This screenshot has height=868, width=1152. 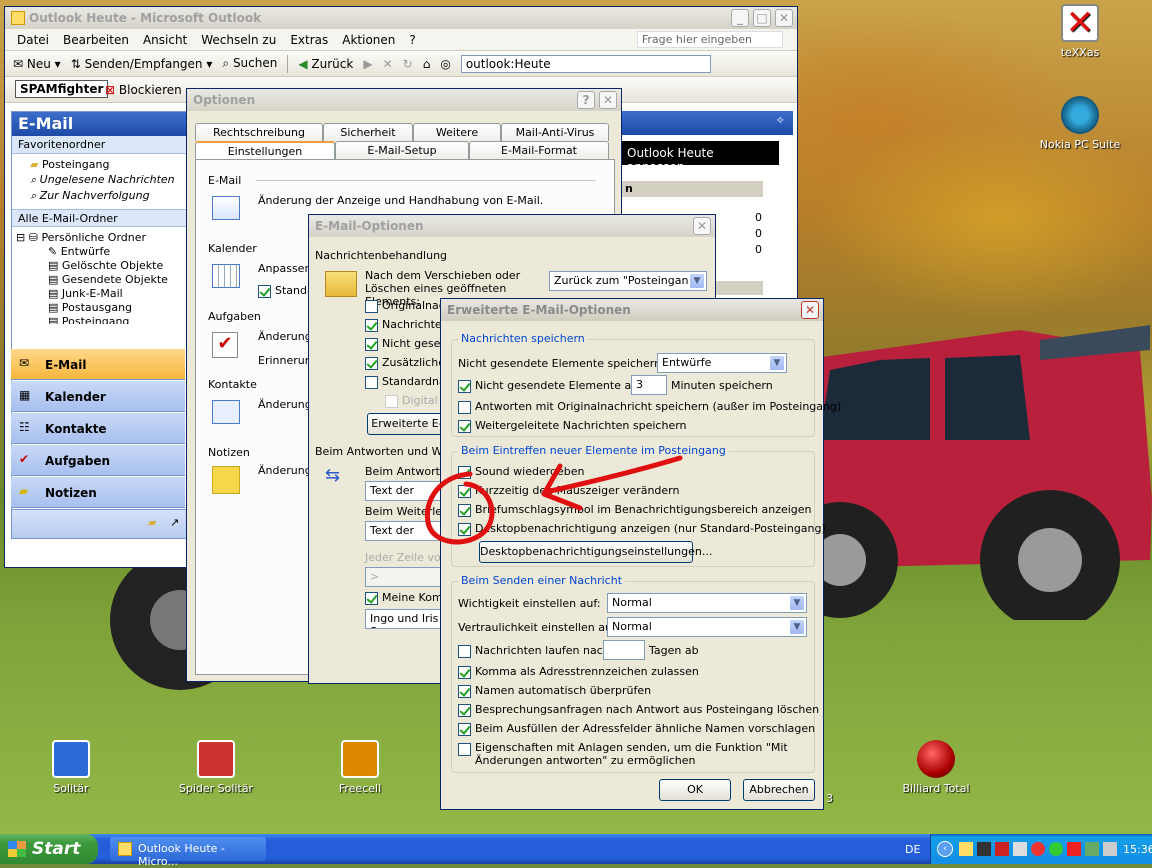 I want to click on calendar-checkbox-row: Standa, so click(x=286, y=291).